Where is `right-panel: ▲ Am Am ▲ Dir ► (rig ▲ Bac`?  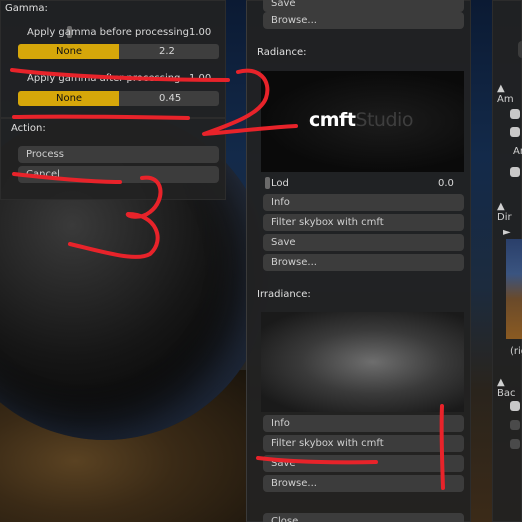 right-panel: ▲ Am Am ▲ Dir ► (rig ▲ Bac is located at coordinates (507, 261).